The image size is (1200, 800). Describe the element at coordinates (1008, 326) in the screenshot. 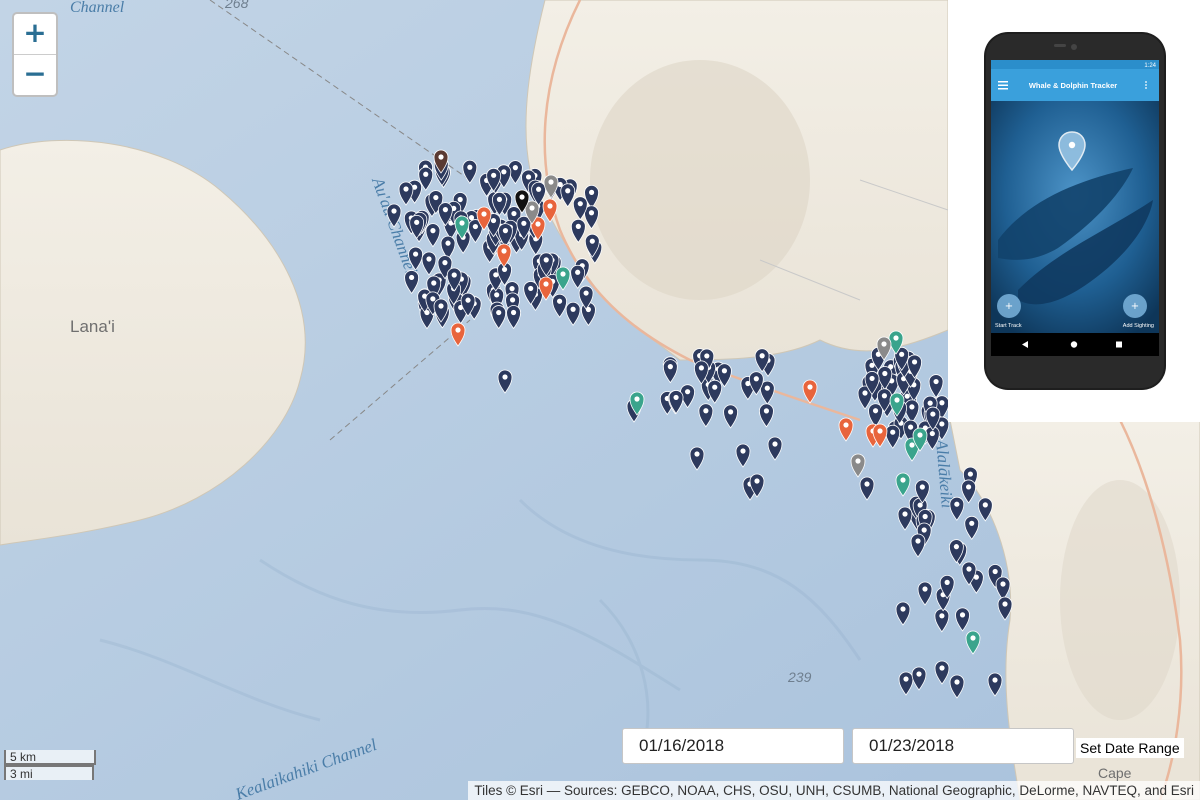

I see `start-track-label: Start Track` at that location.